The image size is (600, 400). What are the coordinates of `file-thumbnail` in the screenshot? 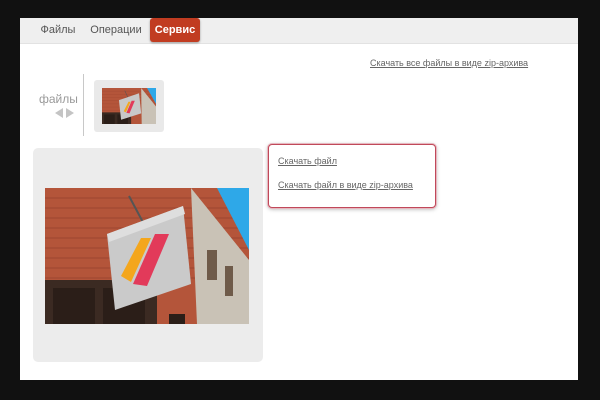 It's located at (129, 106).